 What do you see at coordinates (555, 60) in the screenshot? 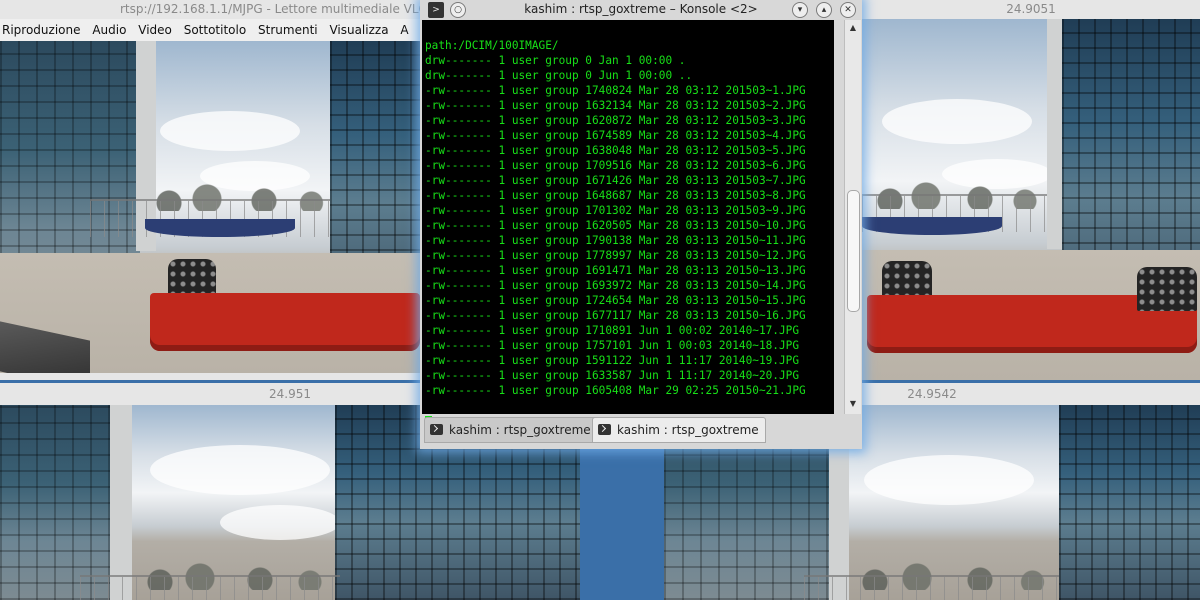
I see `terminal-line: drw------- 1 user group 0 Jan 1 00:00 .` at bounding box center [555, 60].